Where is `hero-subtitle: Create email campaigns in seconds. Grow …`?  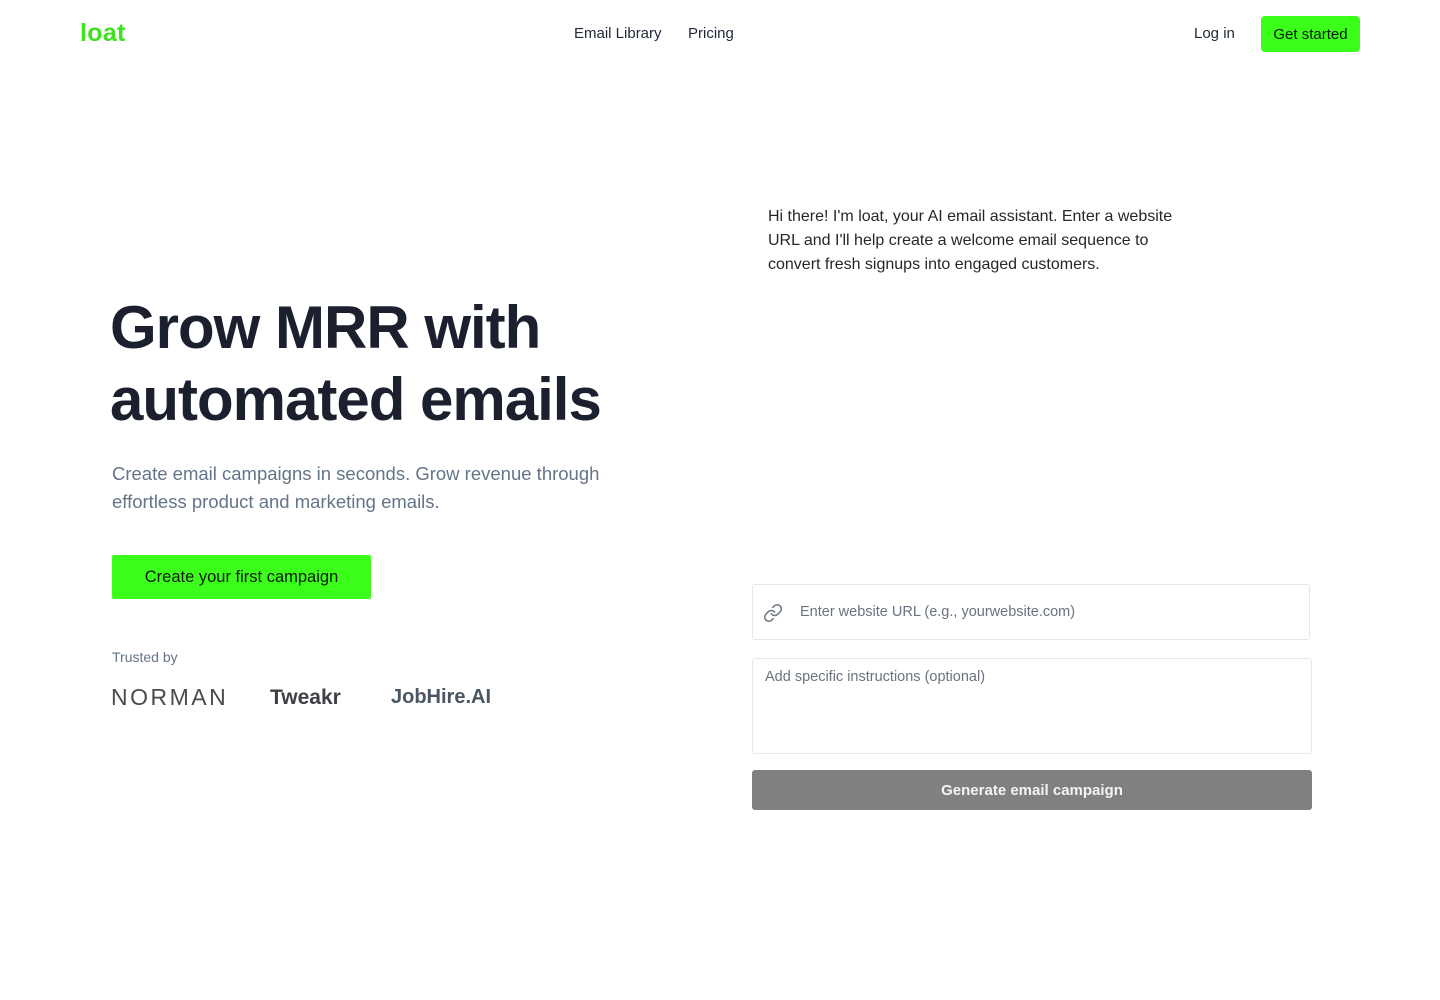
hero-subtitle: Create email campaigns in seconds. Grow … is located at coordinates (356, 487).